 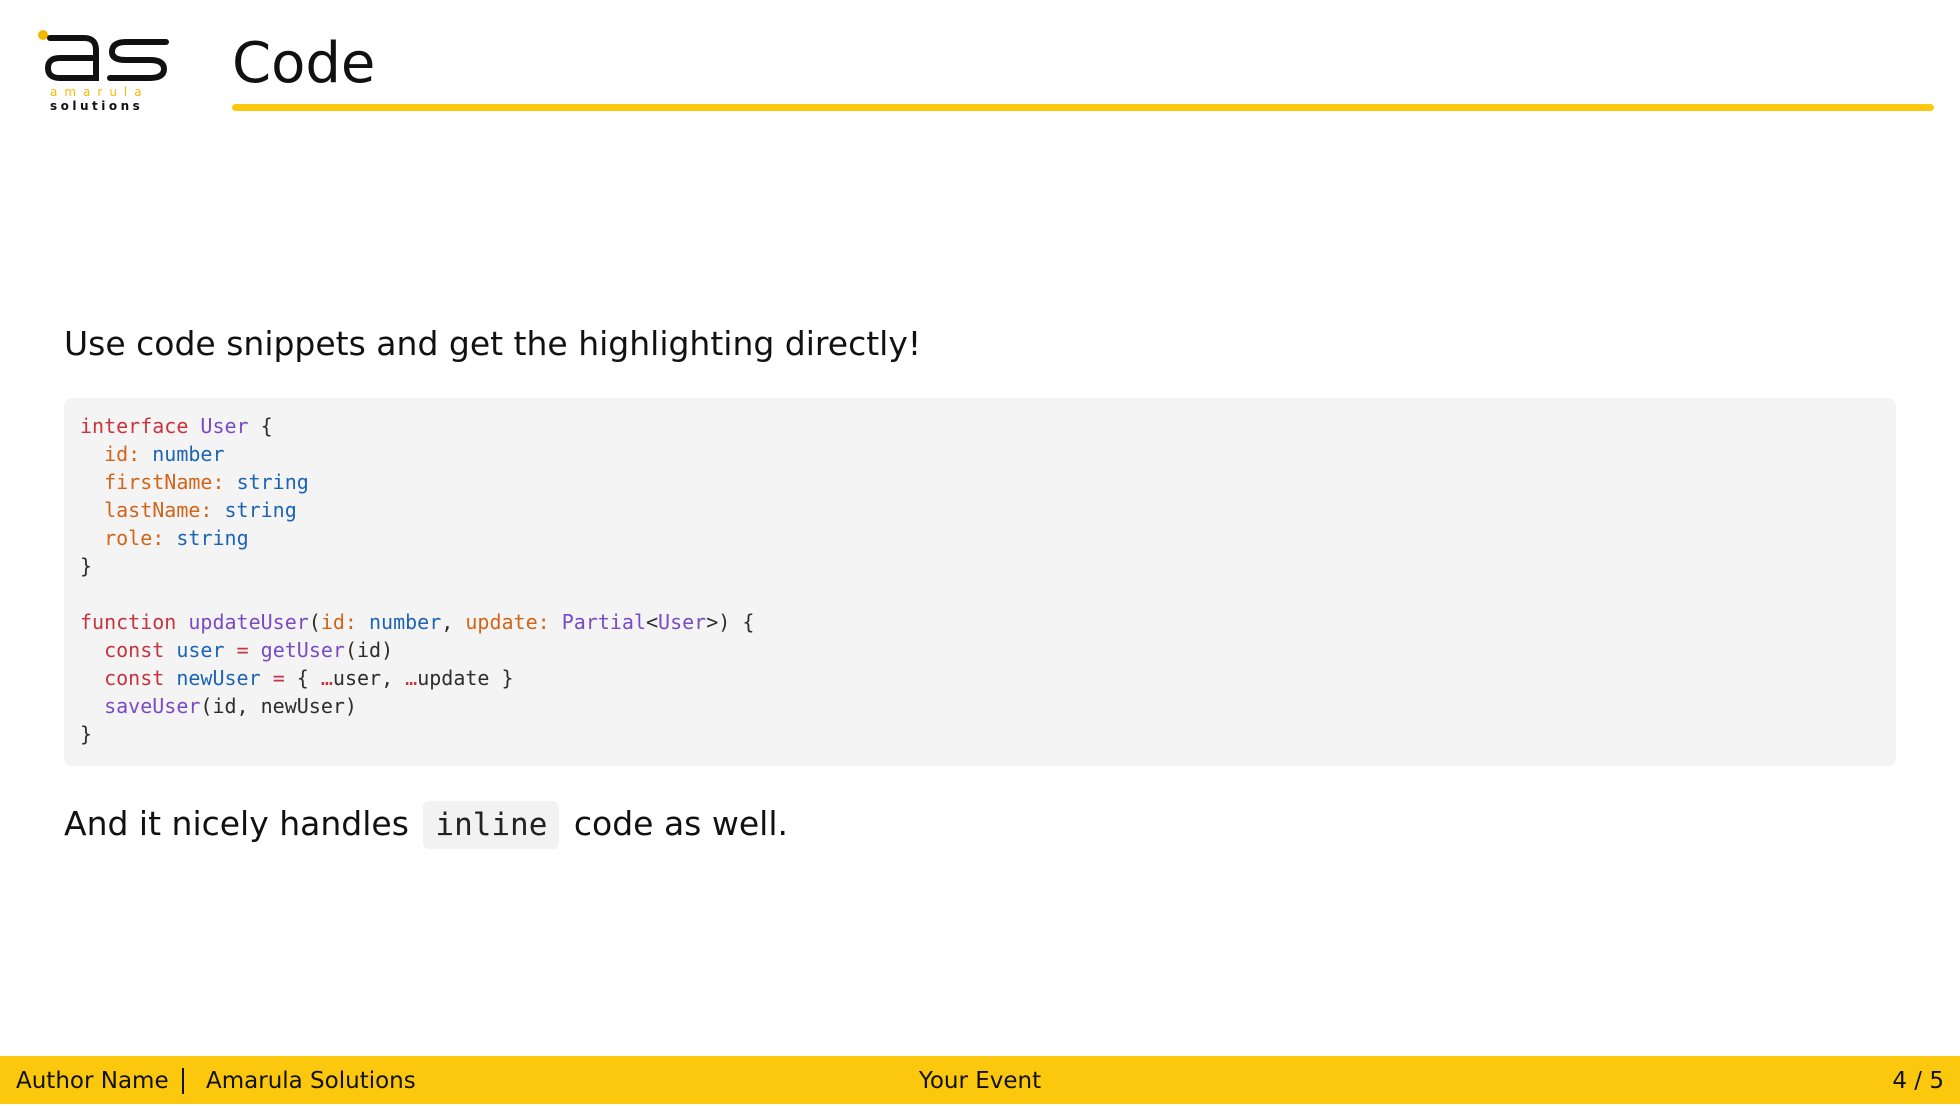 I want to click on code-token: (id), so click(x=369, y=650).